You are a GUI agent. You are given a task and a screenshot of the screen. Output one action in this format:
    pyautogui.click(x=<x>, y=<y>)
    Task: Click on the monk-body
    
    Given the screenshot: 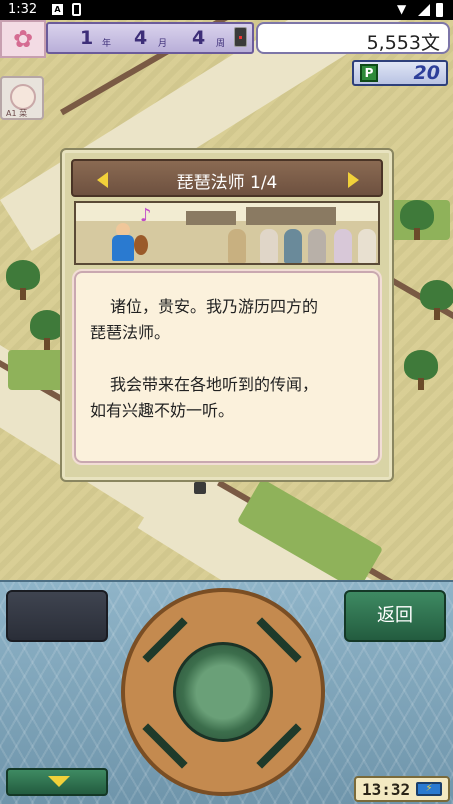 What is the action you would take?
    pyautogui.click(x=123, y=248)
    